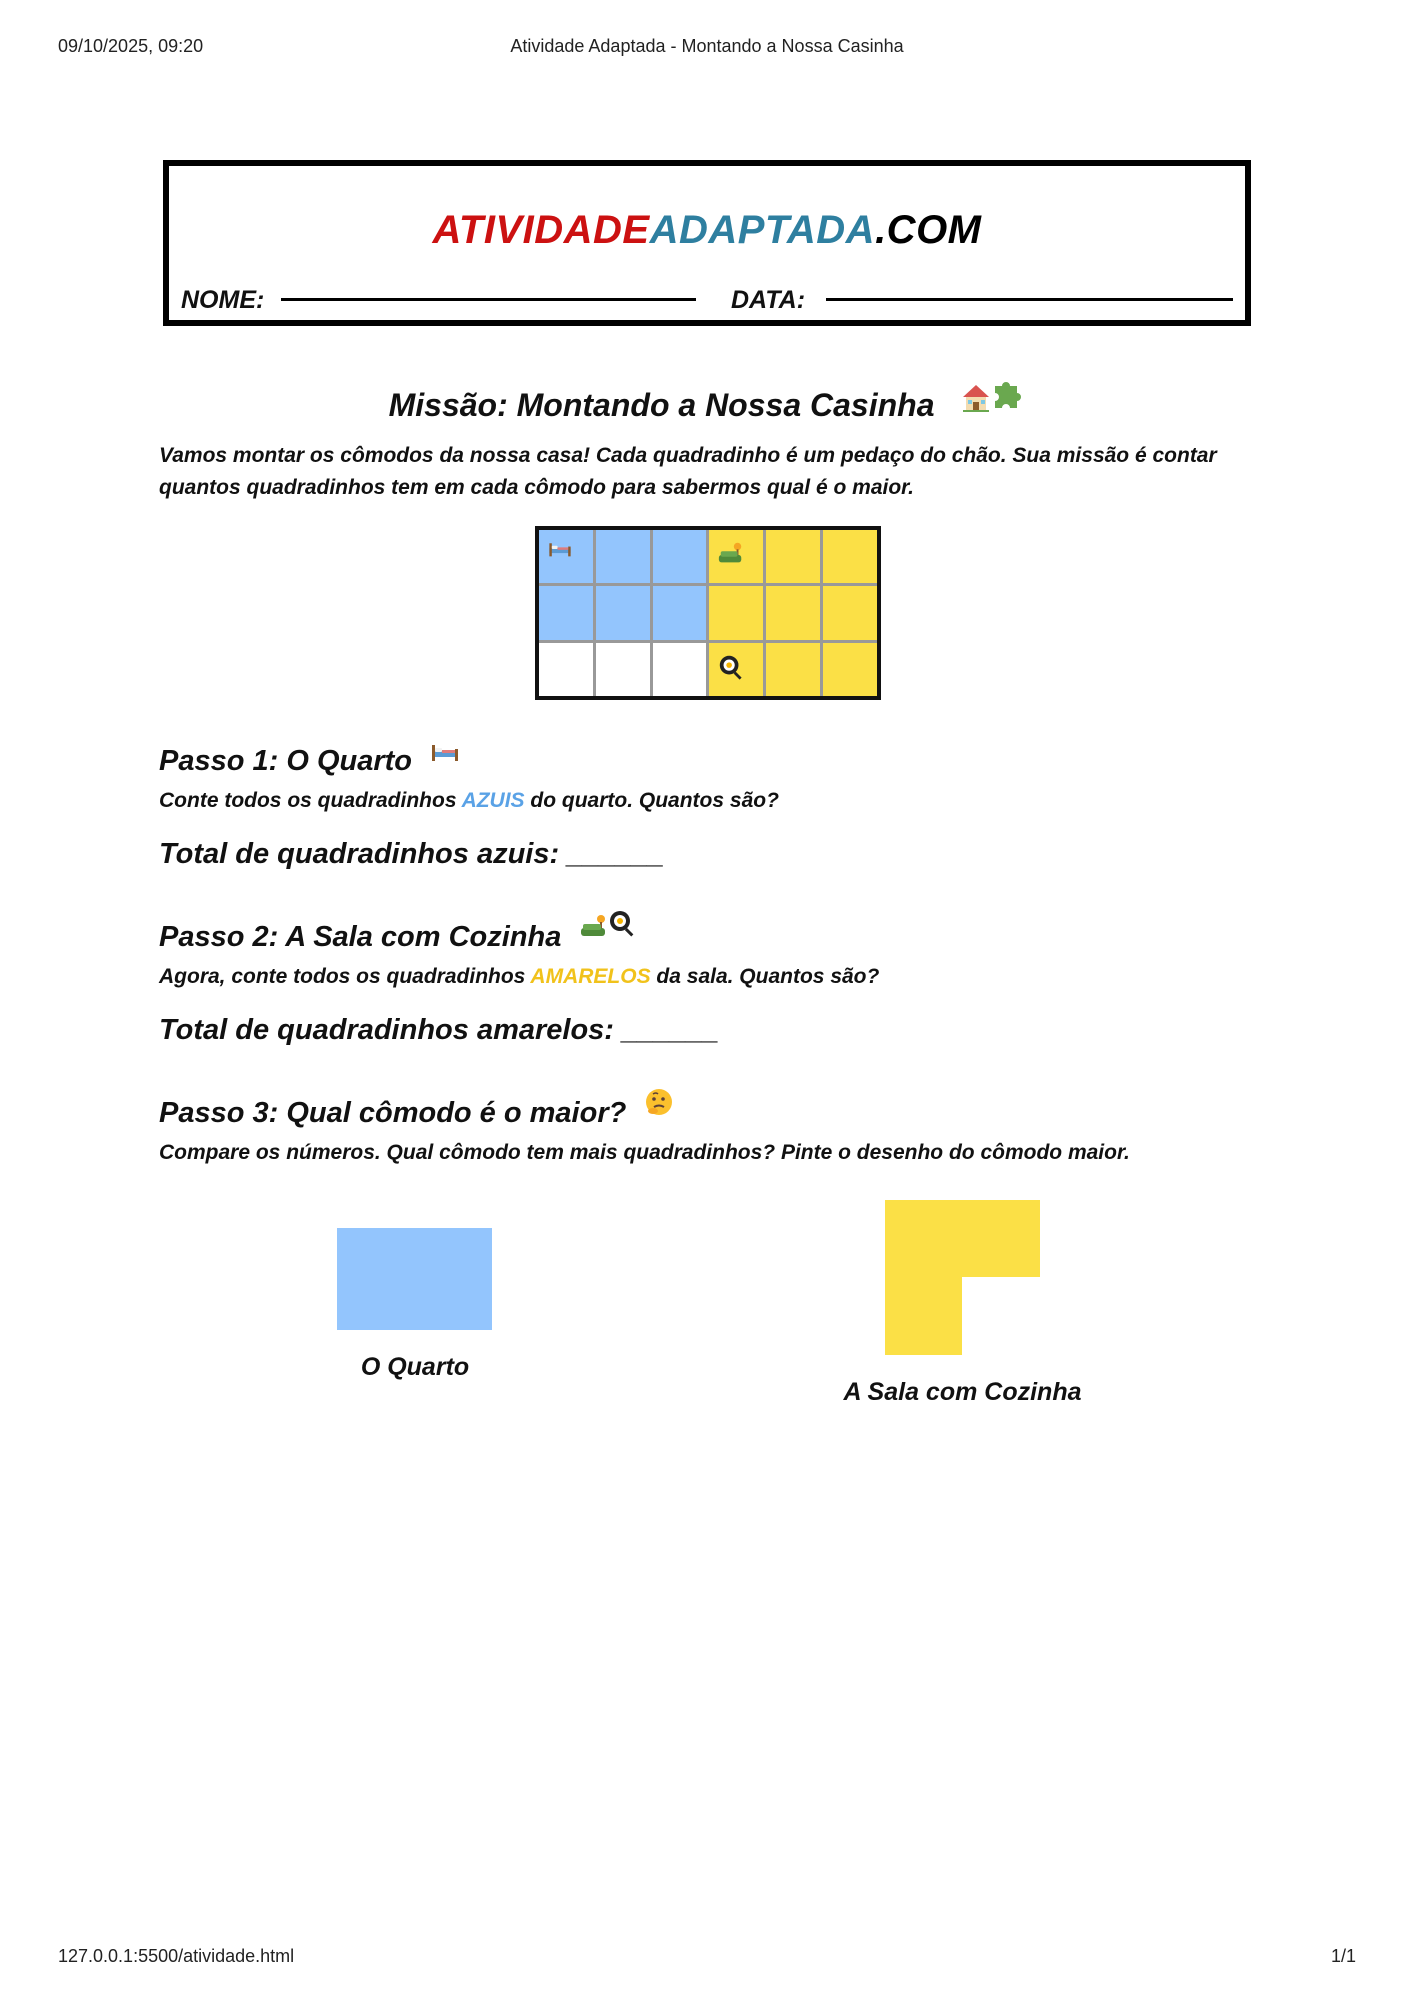 Image resolution: width=1414 pixels, height=2000 pixels. What do you see at coordinates (286, 761) in the screenshot?
I see `step1-title-text: Passo 1: O Quarto` at bounding box center [286, 761].